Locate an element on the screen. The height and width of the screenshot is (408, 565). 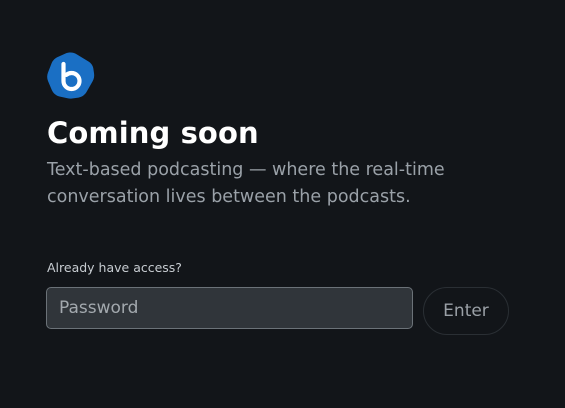
access-label: Already have access? is located at coordinates (114, 267).